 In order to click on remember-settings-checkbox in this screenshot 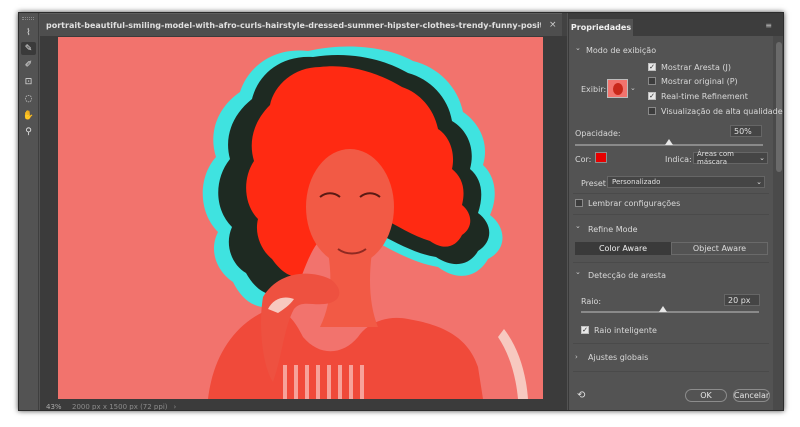, I will do `click(579, 203)`.